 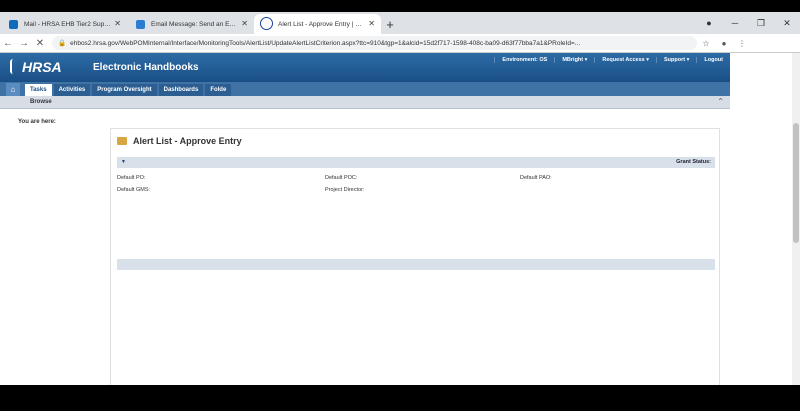 I want to click on scrollbar-thumb, so click(x=796, y=183).